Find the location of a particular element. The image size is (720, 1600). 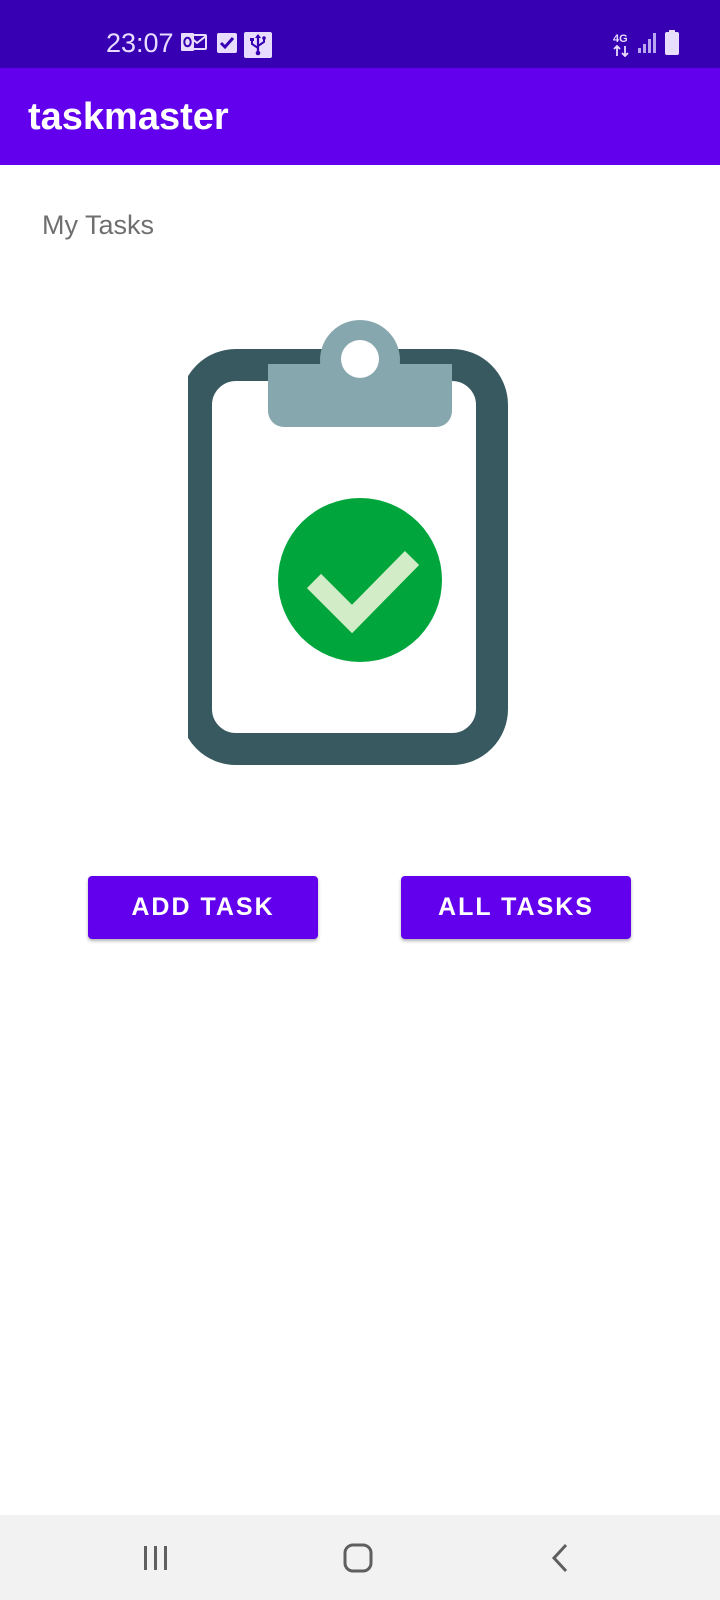

status-time: 23:07 is located at coordinates (140, 43).